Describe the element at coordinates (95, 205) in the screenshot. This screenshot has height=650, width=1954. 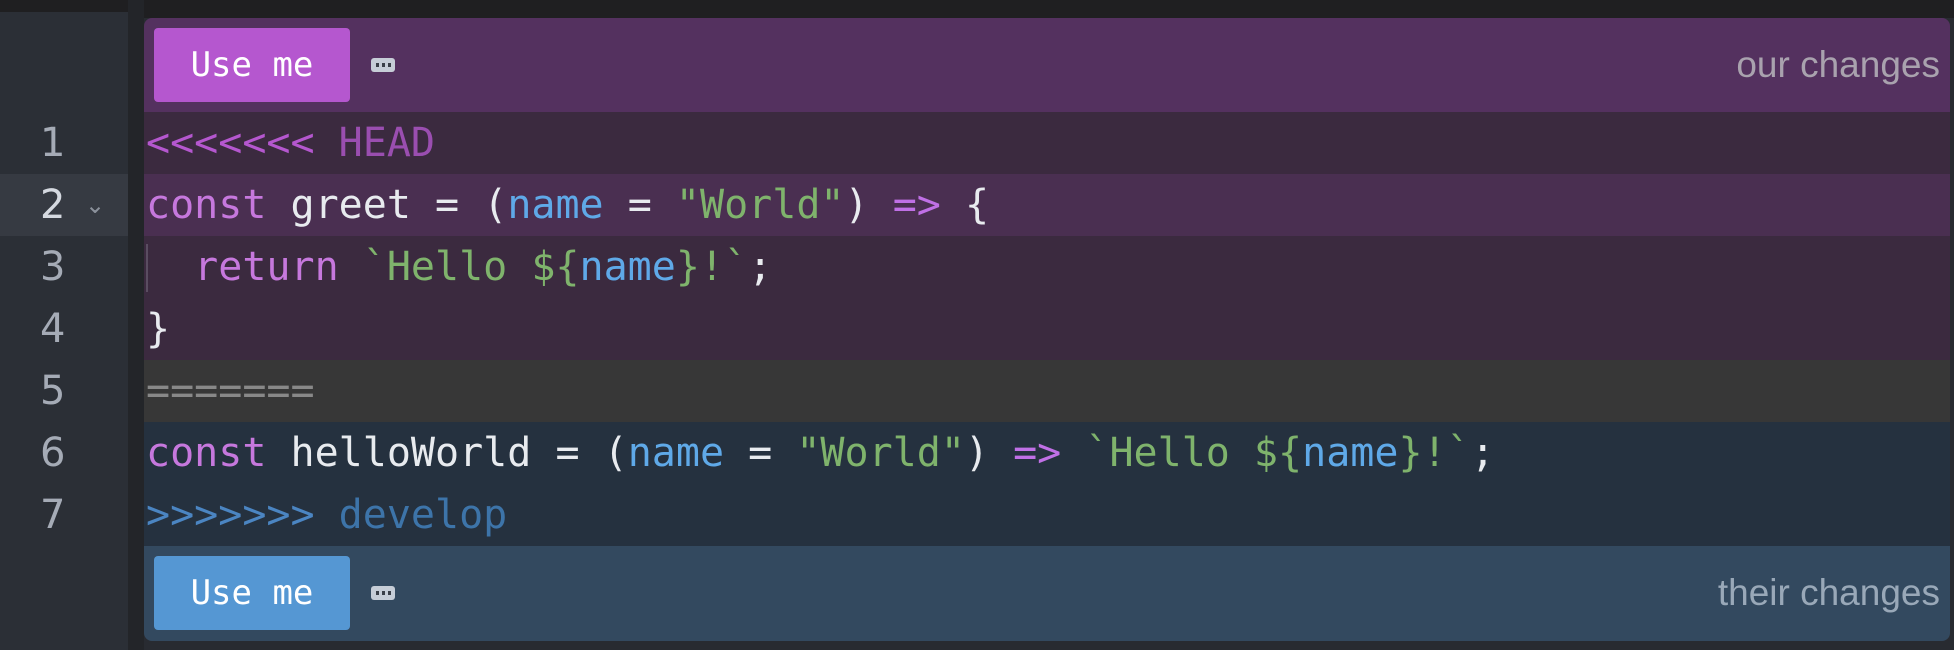
I see `chevron-down-icon: ⌄` at that location.